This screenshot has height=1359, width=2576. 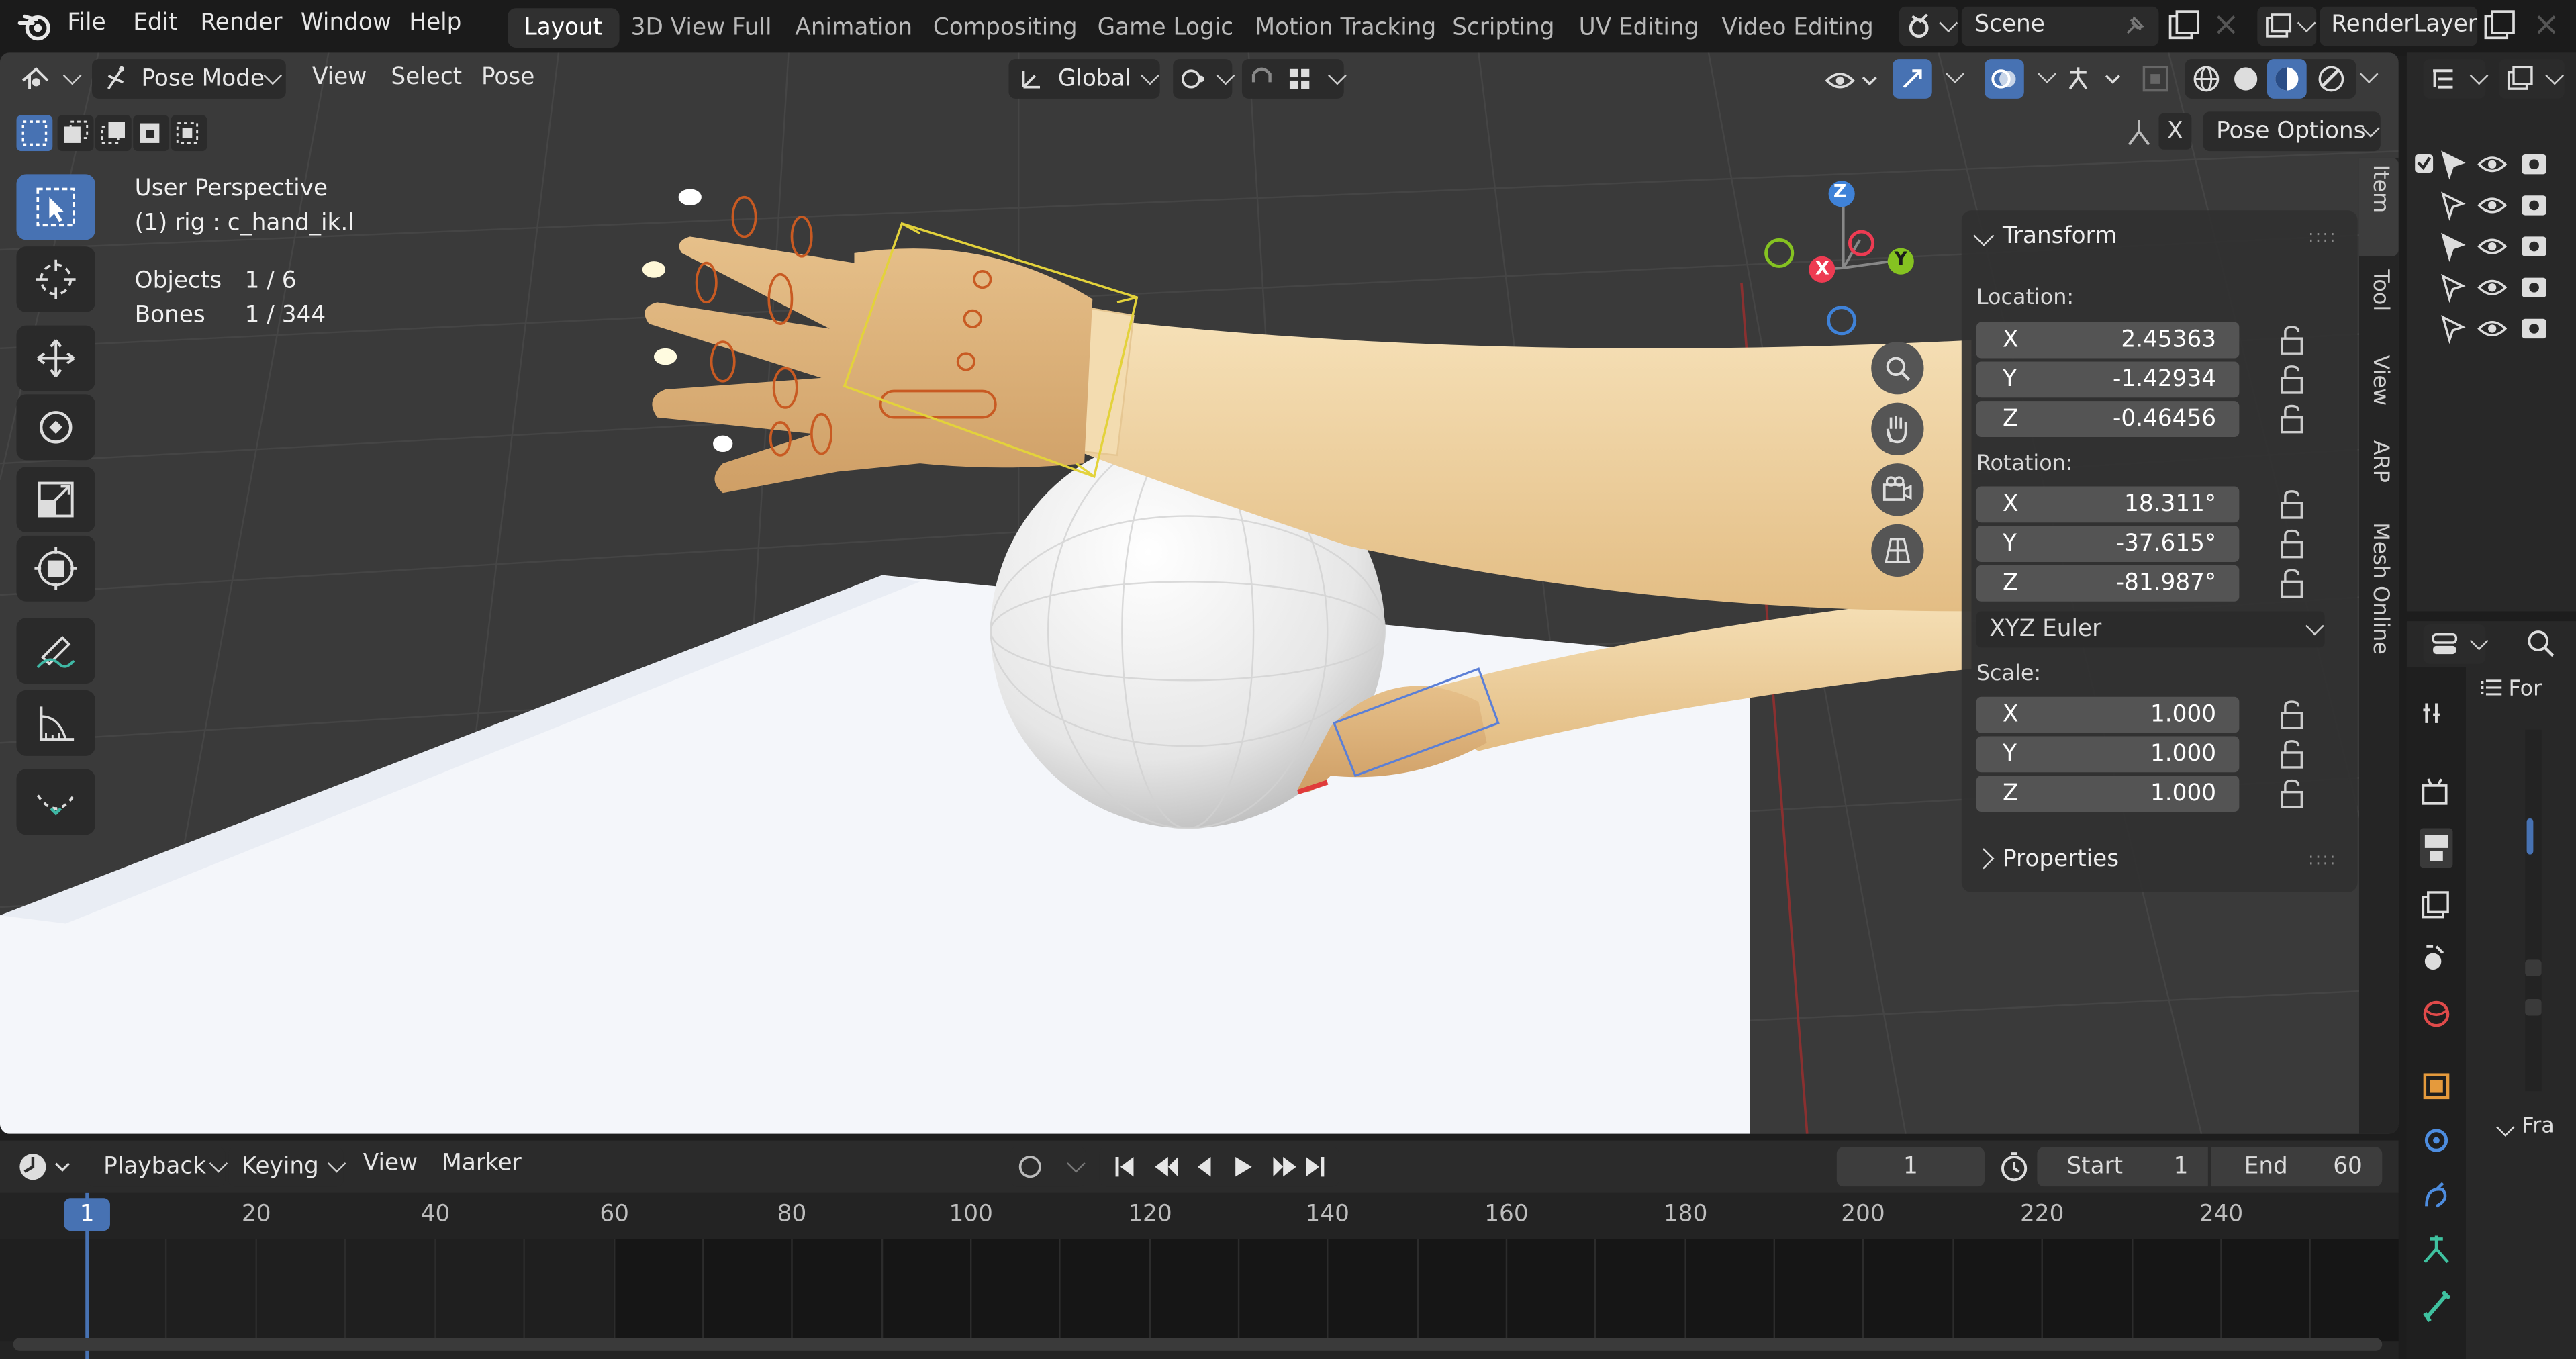 I want to click on scale-z-field: Z 1.000, so click(x=2108, y=794).